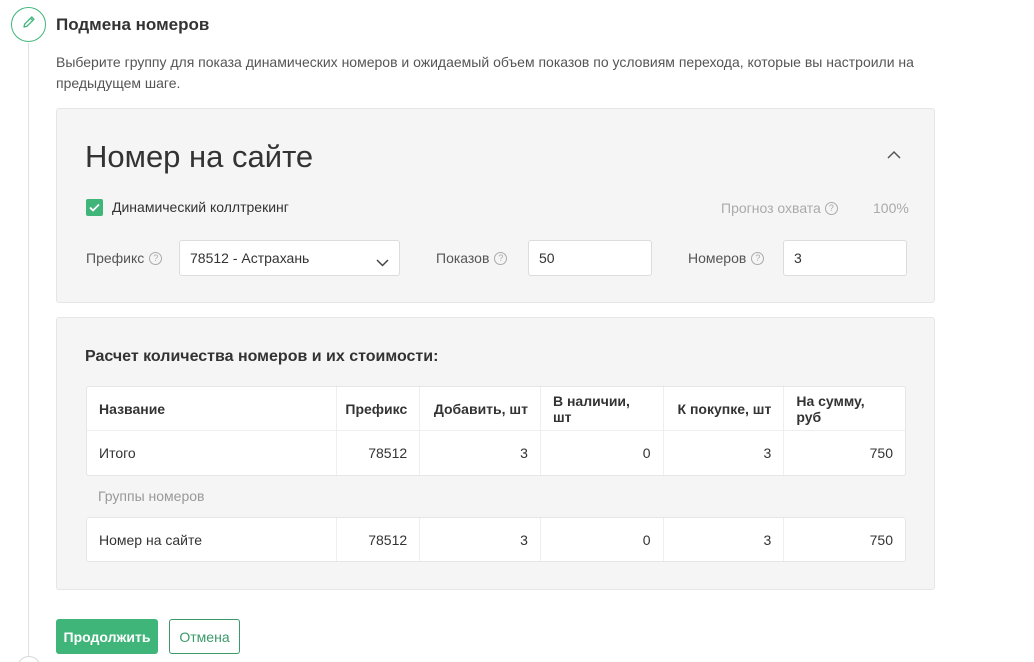 This screenshot has height=662, width=1034. Describe the element at coordinates (830, 408) in the screenshot. I see `column-header: На сумму, руб` at that location.